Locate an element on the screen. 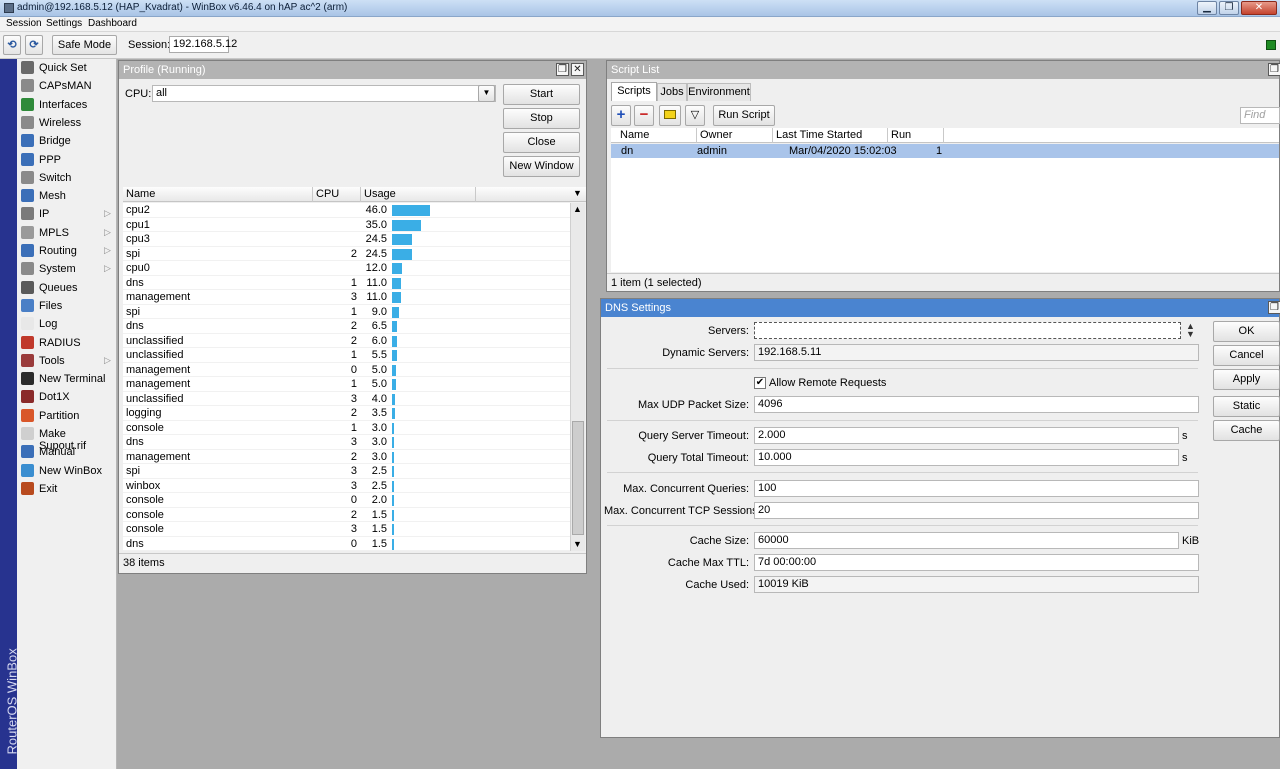  table-row: management 3 11.0 is located at coordinates (346, 297).